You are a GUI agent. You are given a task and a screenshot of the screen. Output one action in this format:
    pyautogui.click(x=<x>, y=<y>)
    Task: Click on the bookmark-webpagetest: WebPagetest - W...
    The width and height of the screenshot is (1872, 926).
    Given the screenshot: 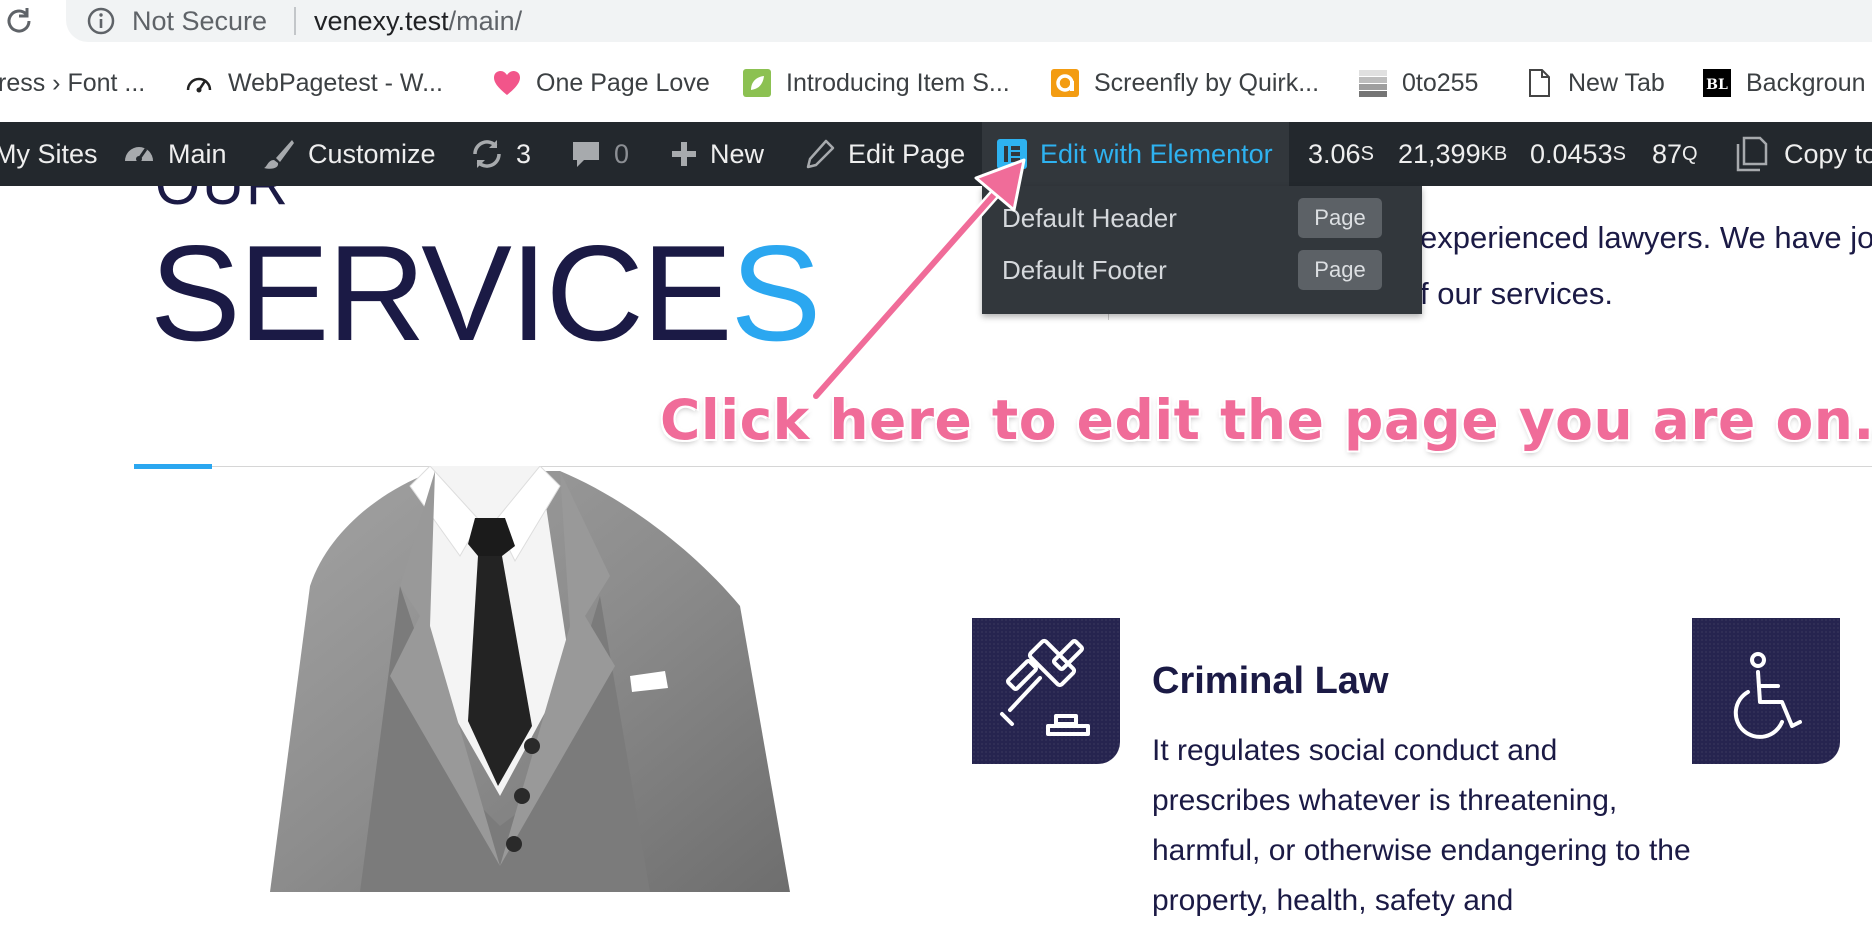 What is the action you would take?
    pyautogui.click(x=313, y=83)
    